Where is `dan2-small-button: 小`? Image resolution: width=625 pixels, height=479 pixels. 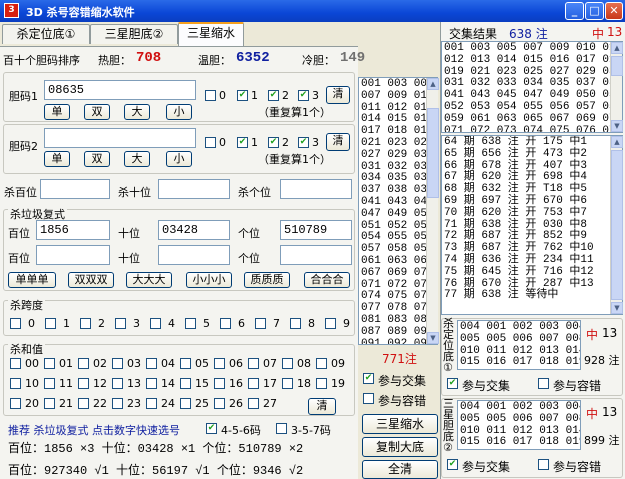 dan2-small-button: 小 is located at coordinates (179, 159).